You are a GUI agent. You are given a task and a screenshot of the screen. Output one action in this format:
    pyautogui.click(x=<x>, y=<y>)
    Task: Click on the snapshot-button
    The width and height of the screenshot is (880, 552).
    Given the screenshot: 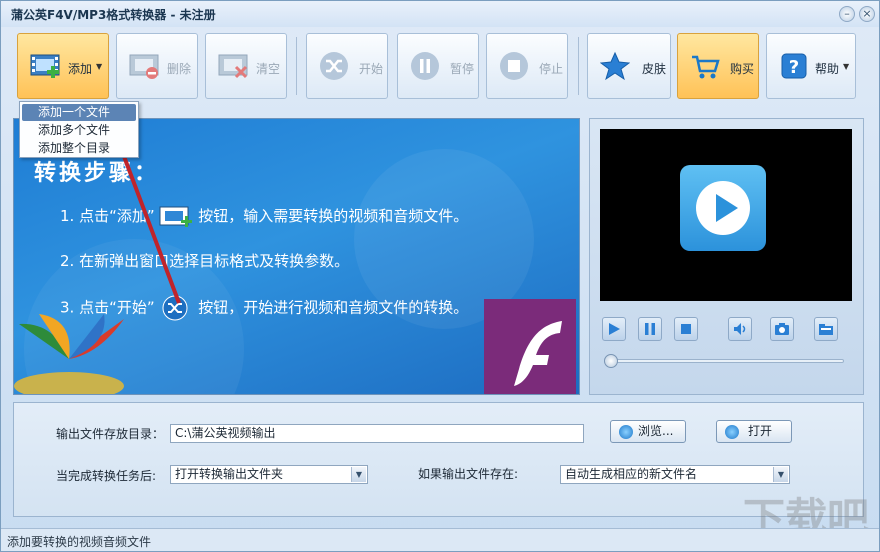 What is the action you would take?
    pyautogui.click(x=782, y=329)
    